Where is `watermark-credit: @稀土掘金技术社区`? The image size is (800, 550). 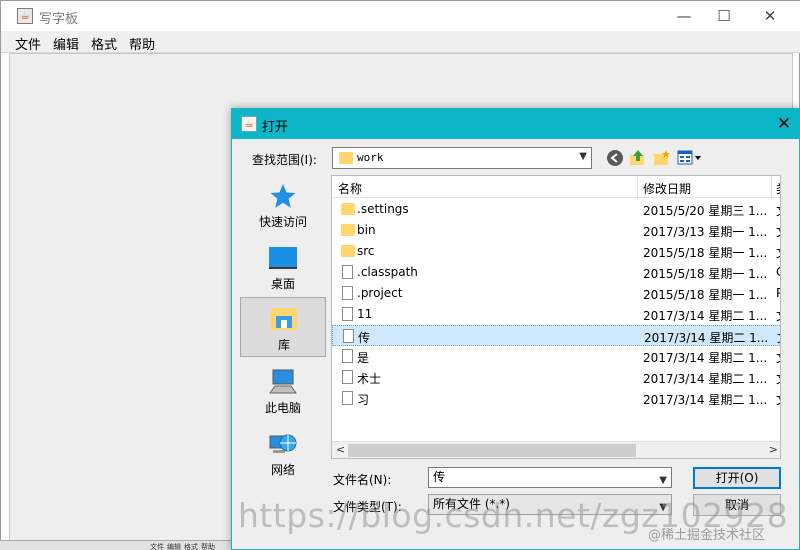 watermark-credit: @稀土掘金技术社区 is located at coordinates (707, 535).